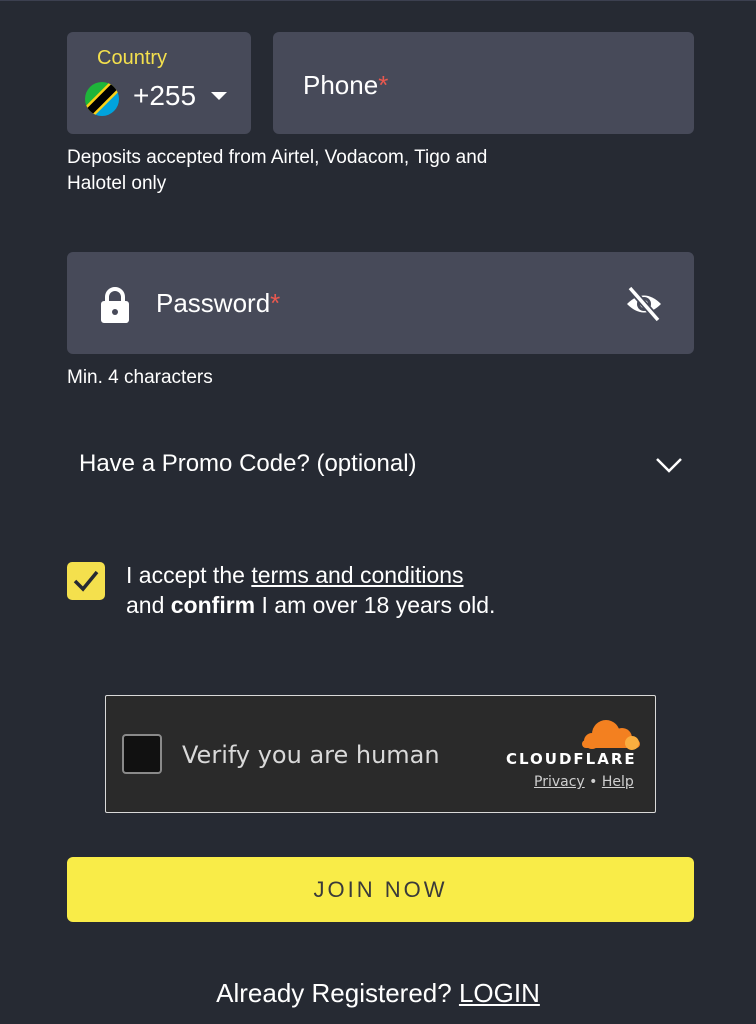 This screenshot has width=756, height=1024. I want to click on password-input: Password*, so click(380, 303).